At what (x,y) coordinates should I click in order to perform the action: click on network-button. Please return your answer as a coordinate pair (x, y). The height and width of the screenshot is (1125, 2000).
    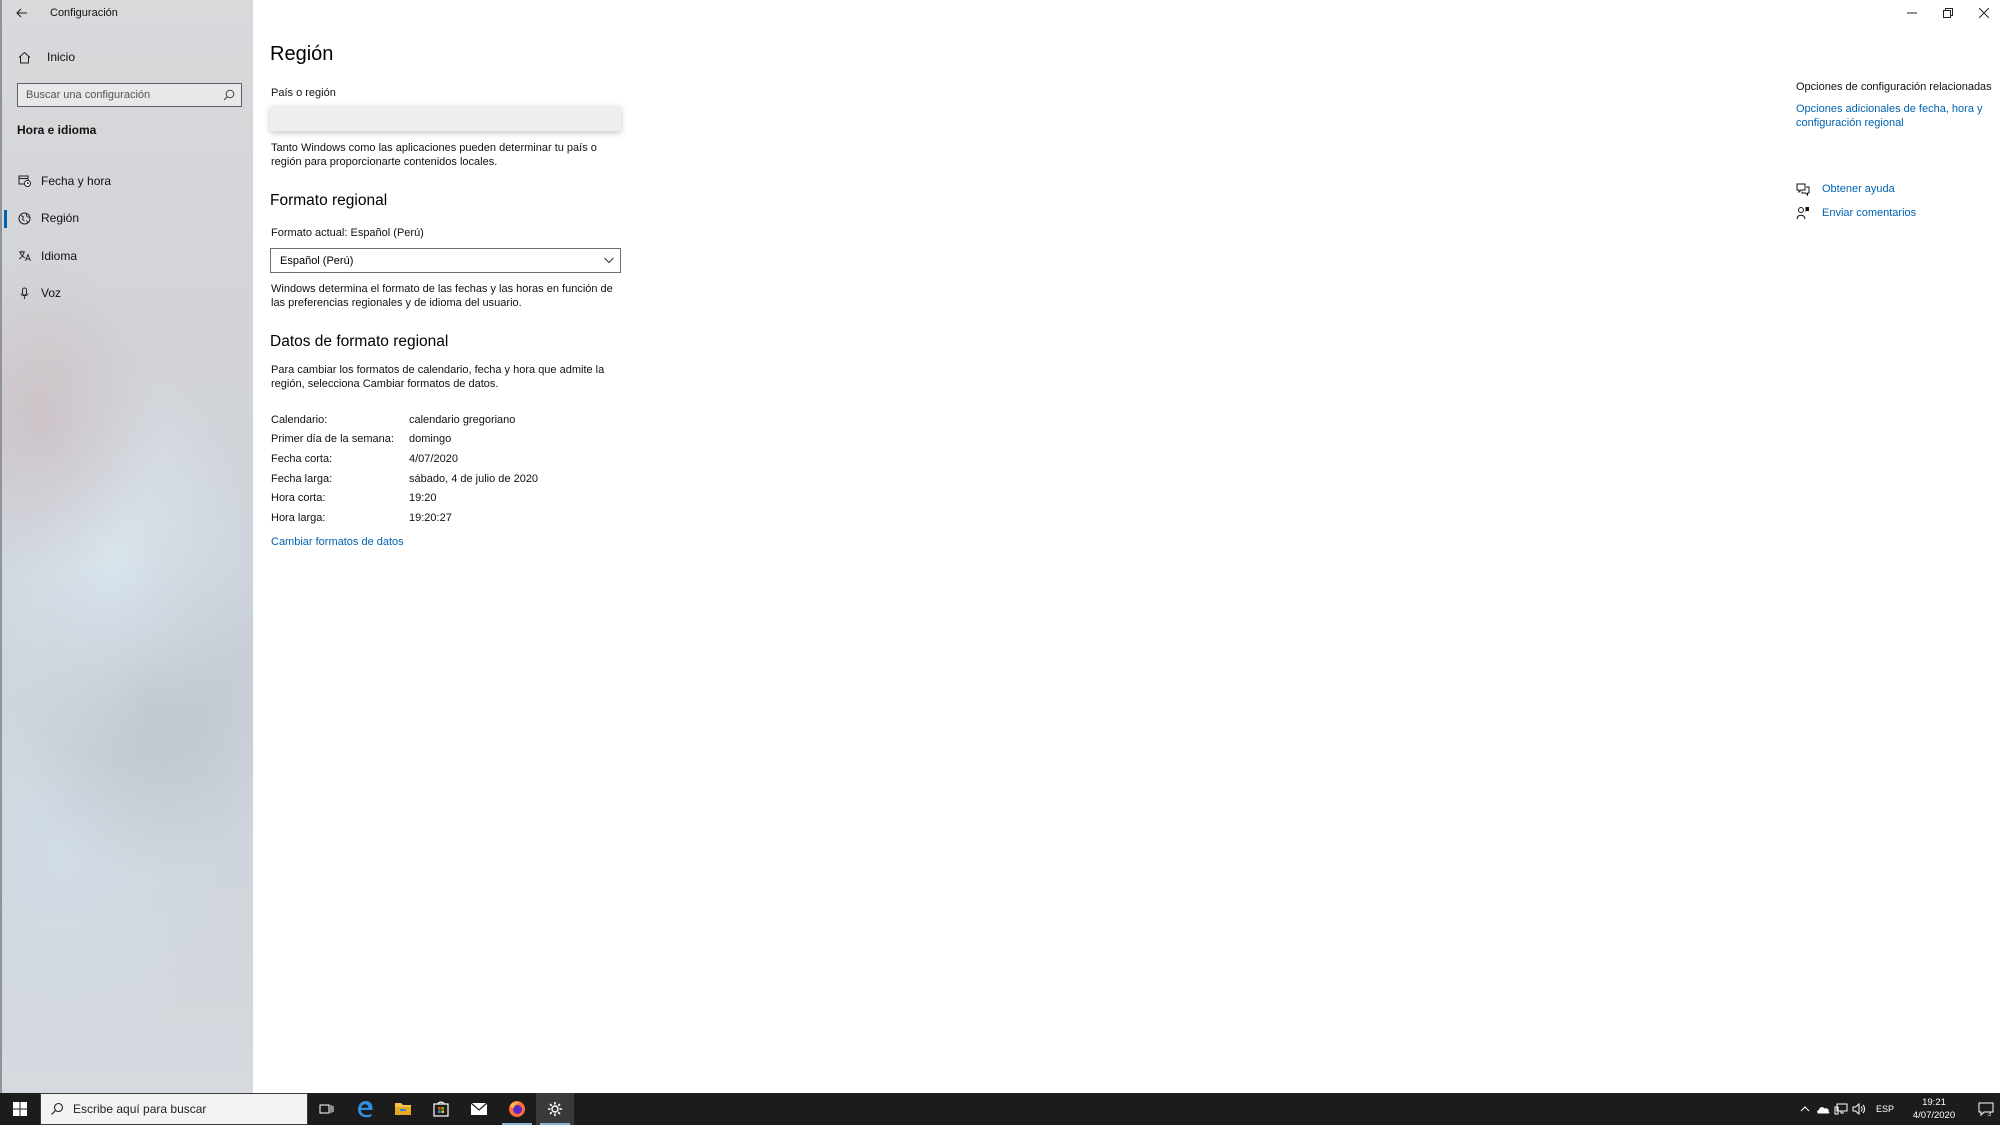
    Looking at the image, I should click on (1841, 1109).